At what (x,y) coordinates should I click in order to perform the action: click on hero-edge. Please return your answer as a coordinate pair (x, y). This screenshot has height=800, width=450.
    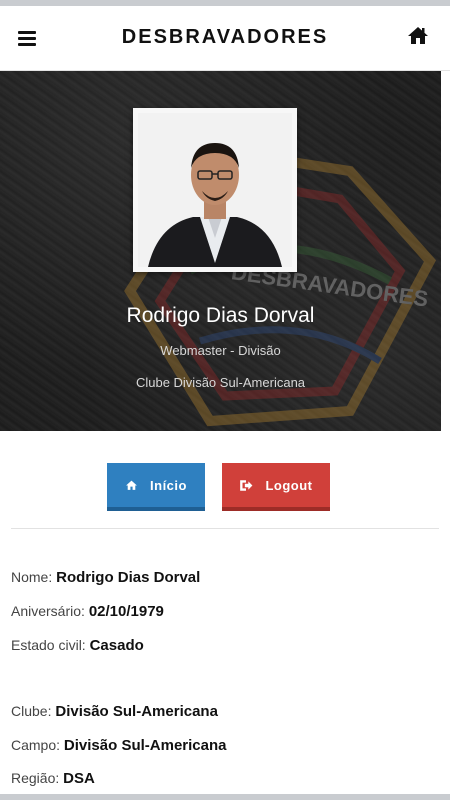
    Looking at the image, I should click on (445, 251).